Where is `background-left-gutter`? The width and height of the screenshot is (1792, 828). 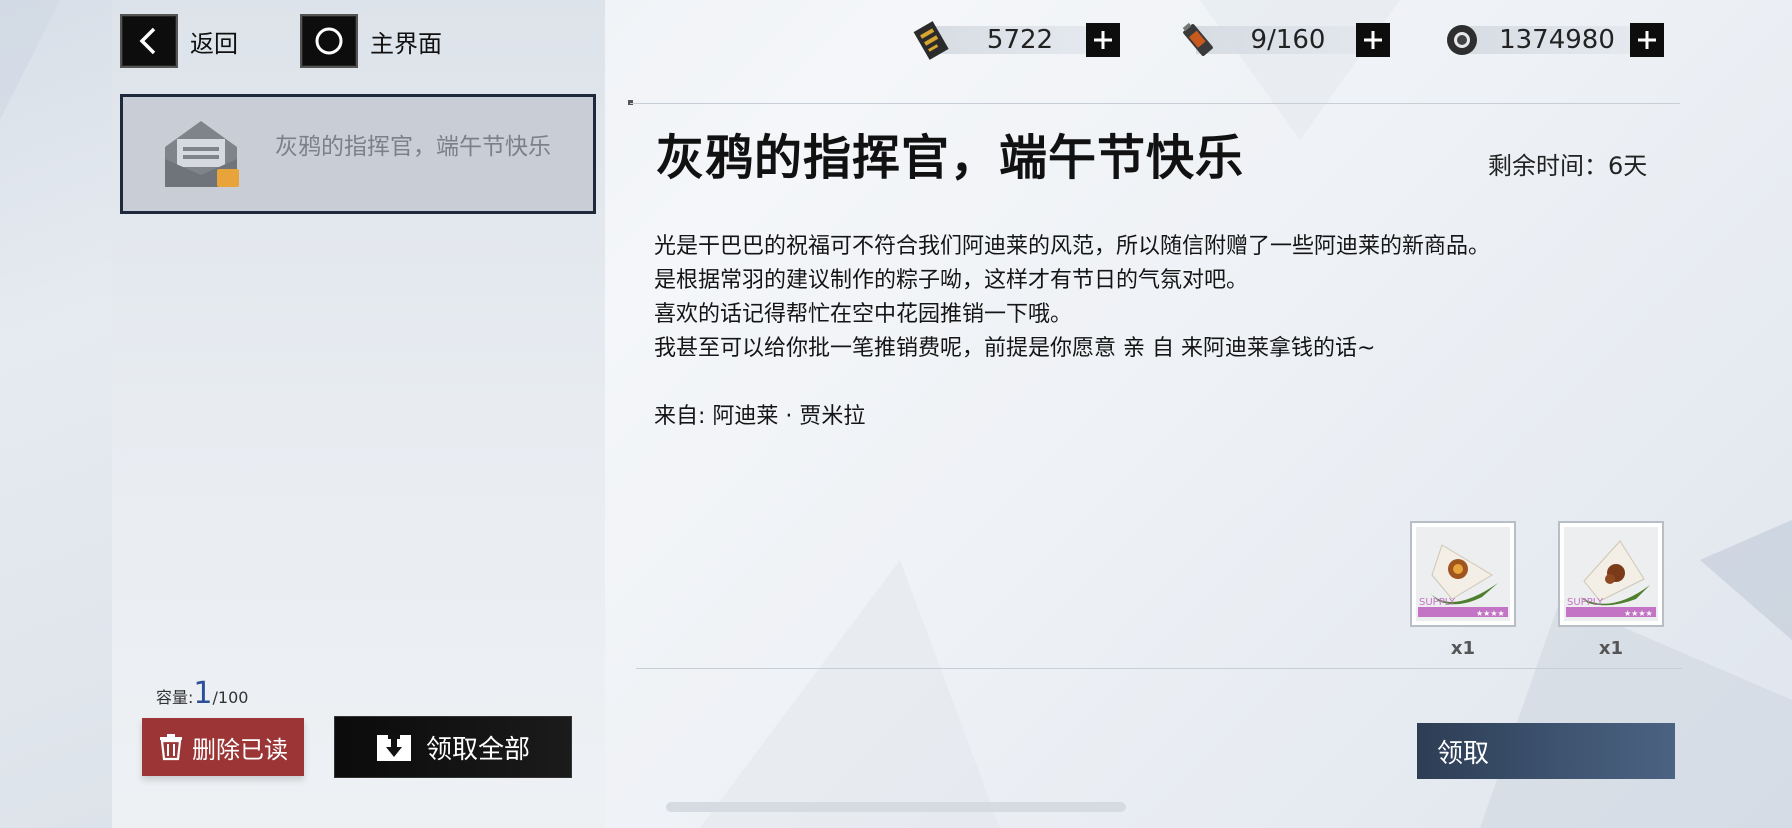 background-left-gutter is located at coordinates (56, 414).